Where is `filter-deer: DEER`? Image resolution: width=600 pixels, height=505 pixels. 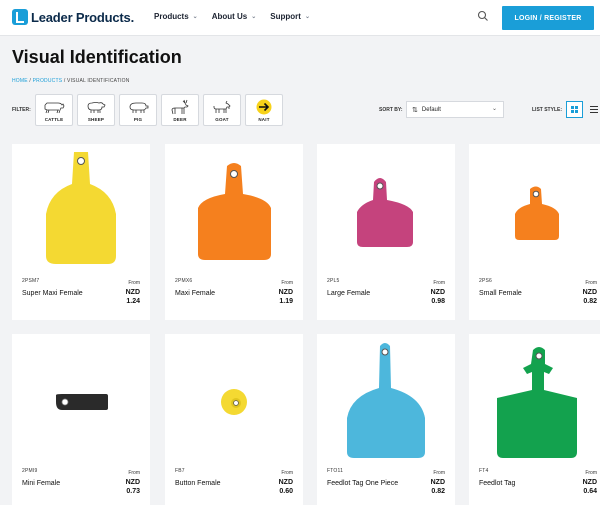 filter-deer: DEER is located at coordinates (180, 110).